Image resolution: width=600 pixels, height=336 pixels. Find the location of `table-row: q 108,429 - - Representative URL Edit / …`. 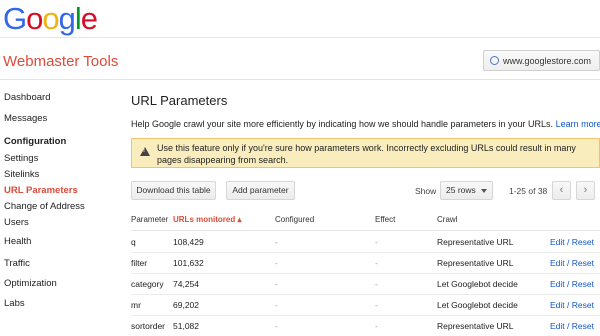

table-row: q 108,429 - - Representative URL Edit / … is located at coordinates (365, 242).